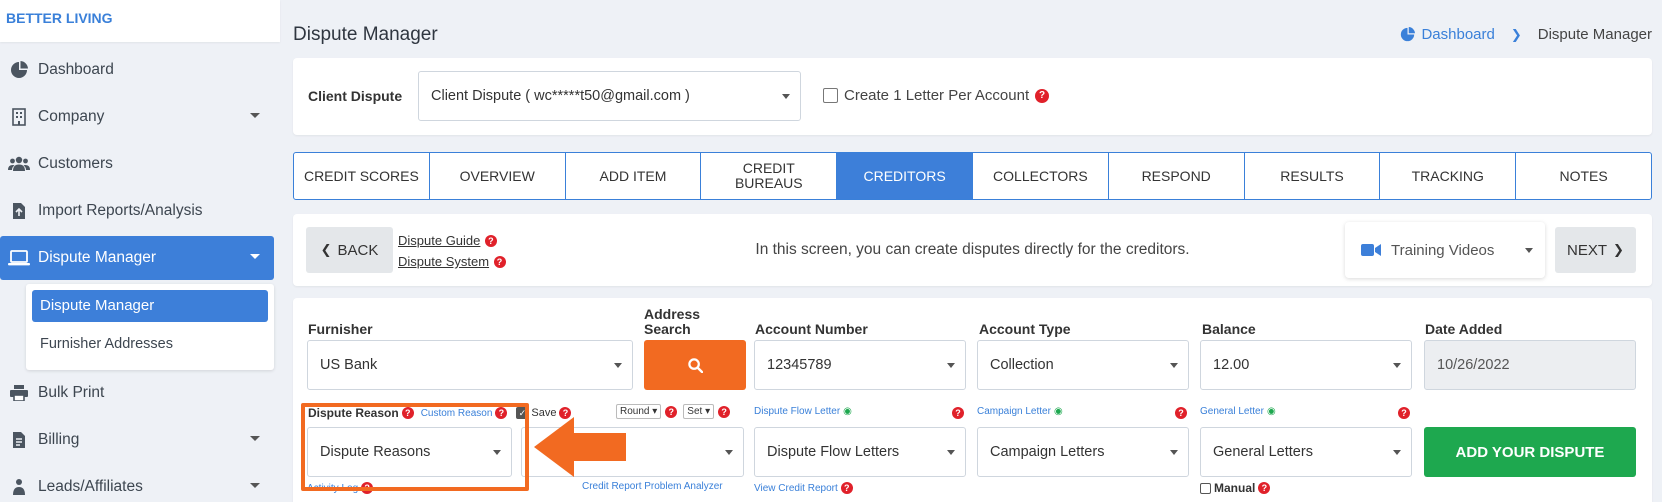 This screenshot has width=1662, height=502. Describe the element at coordinates (1583, 176) in the screenshot. I see `tab-notes: NOTES` at that location.